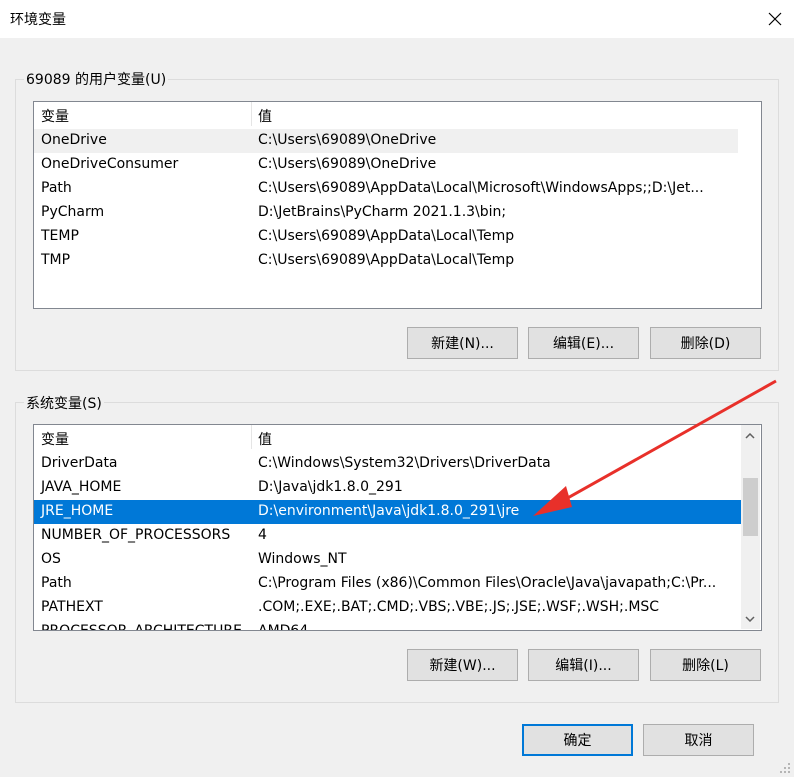 The image size is (794, 777). Describe the element at coordinates (705, 665) in the screenshot. I see `system-delete-button: 删除(L)` at that location.